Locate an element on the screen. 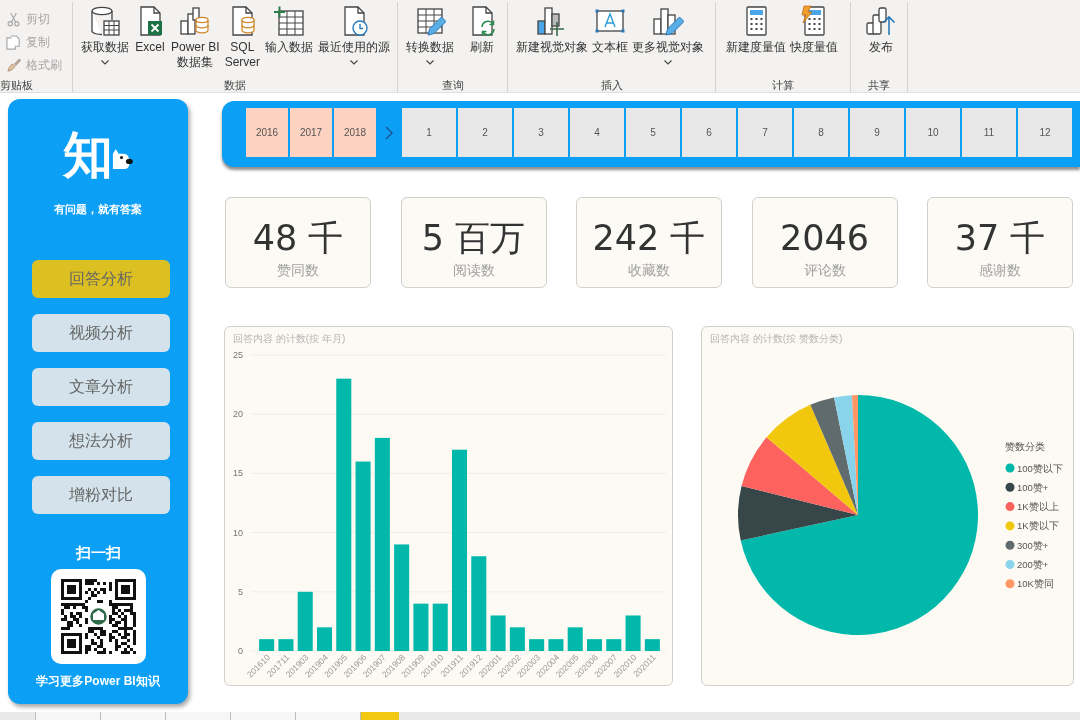 Image resolution: width=1080 pixels, height=720 pixels. table-pencil-icon is located at coordinates (430, 21).